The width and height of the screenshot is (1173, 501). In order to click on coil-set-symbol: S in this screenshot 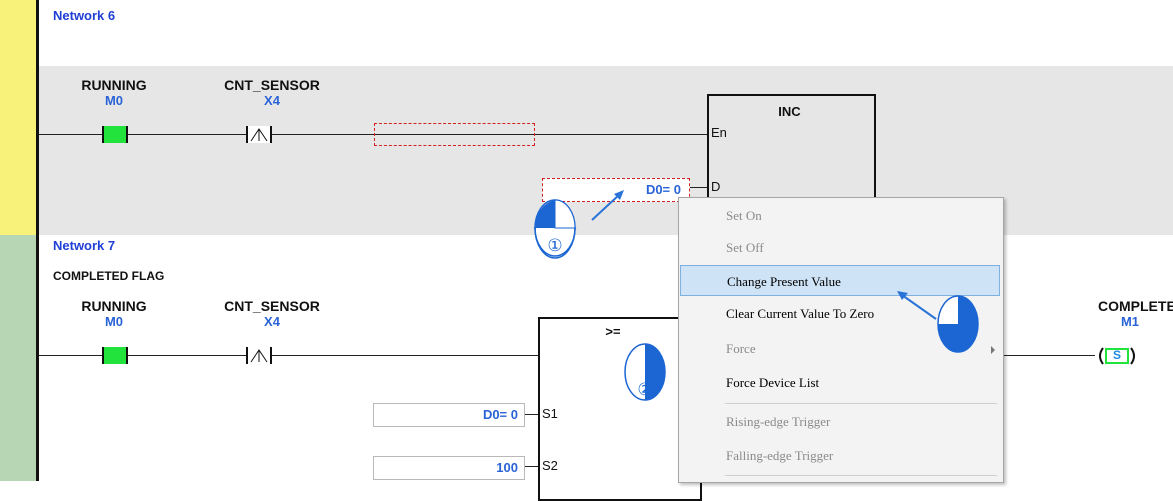, I will do `click(1117, 355)`.